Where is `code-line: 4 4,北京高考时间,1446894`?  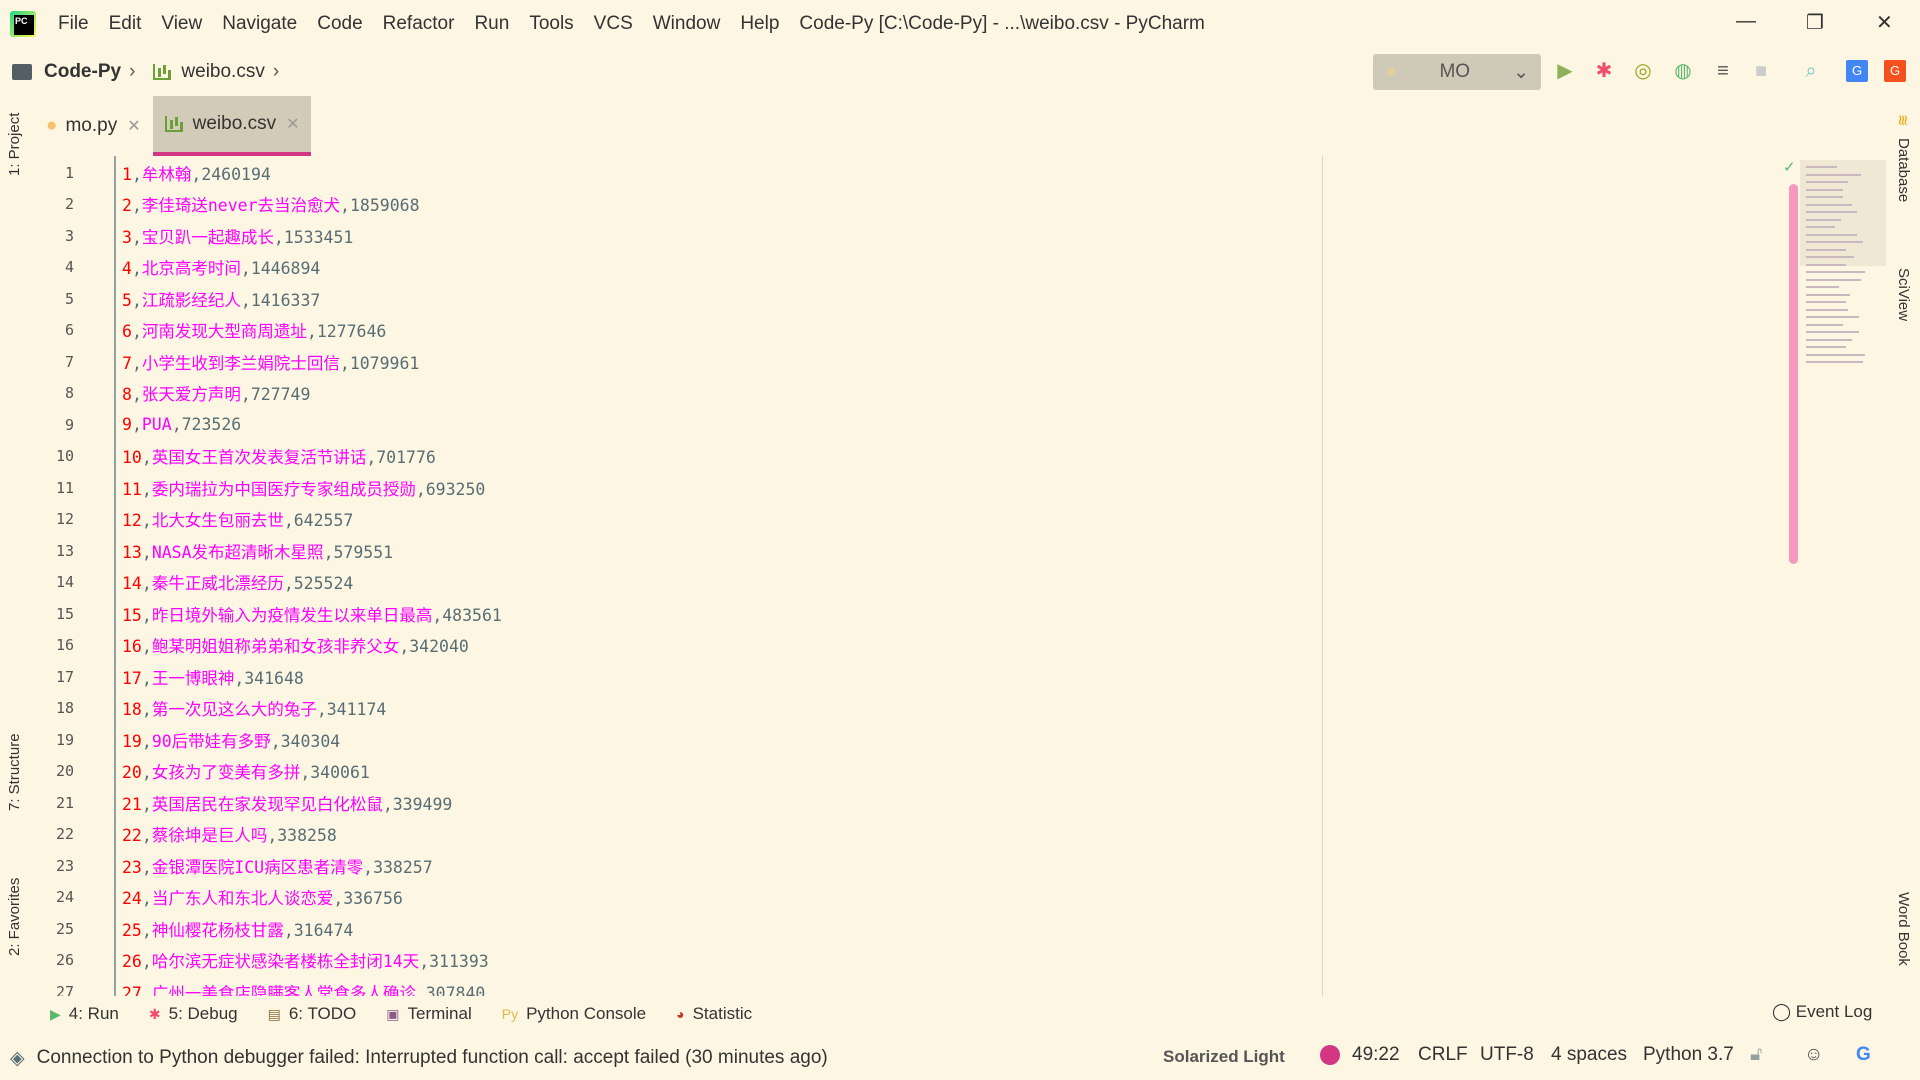
code-line: 4 4,北京高考时间,1446894 is located at coordinates (177, 268).